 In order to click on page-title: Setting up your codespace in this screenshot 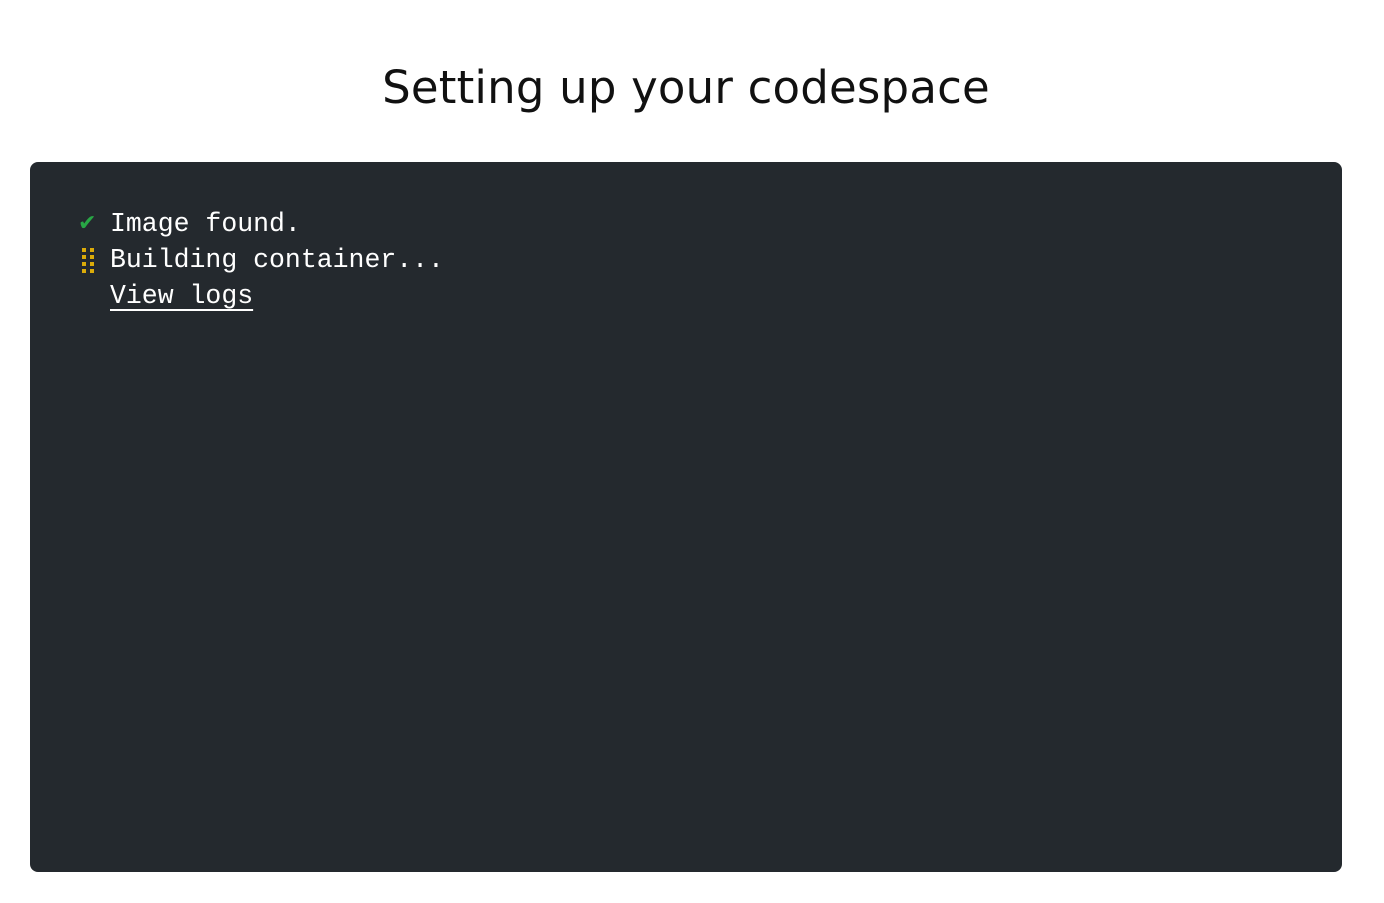, I will do `click(686, 88)`.